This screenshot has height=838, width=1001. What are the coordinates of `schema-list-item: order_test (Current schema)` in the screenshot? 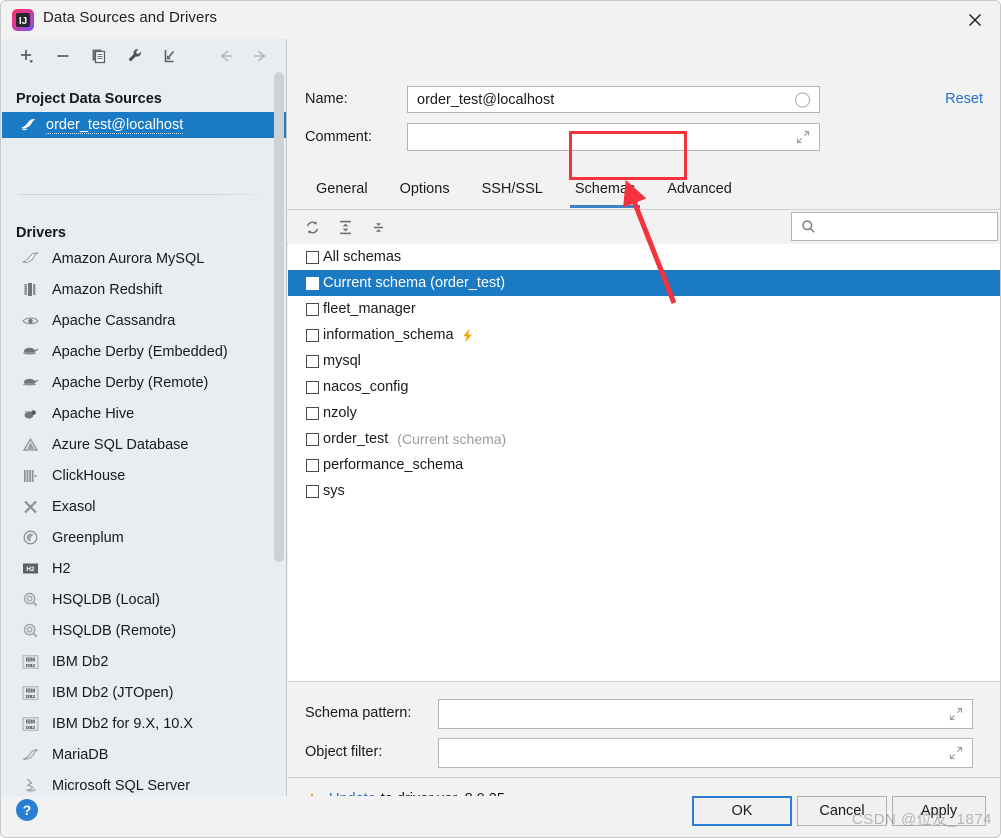 It's located at (644, 439).